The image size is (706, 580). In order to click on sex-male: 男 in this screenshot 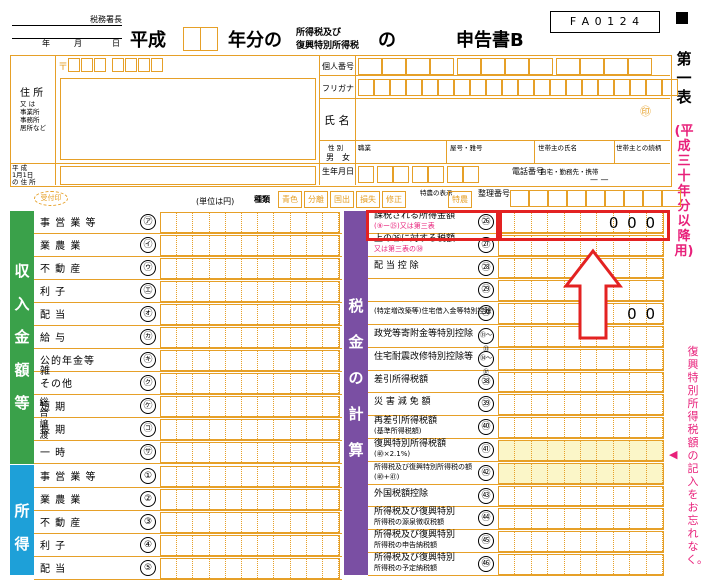, I will do `click(330, 157)`.